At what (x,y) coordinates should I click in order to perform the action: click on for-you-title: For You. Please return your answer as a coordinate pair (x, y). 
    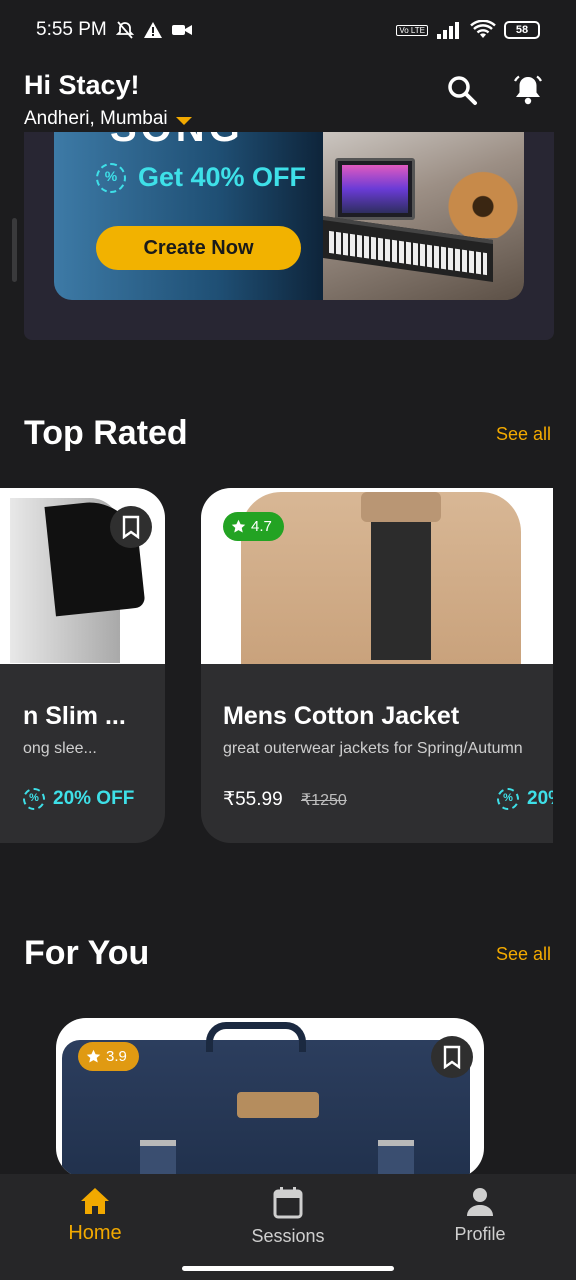
    Looking at the image, I should click on (87, 953).